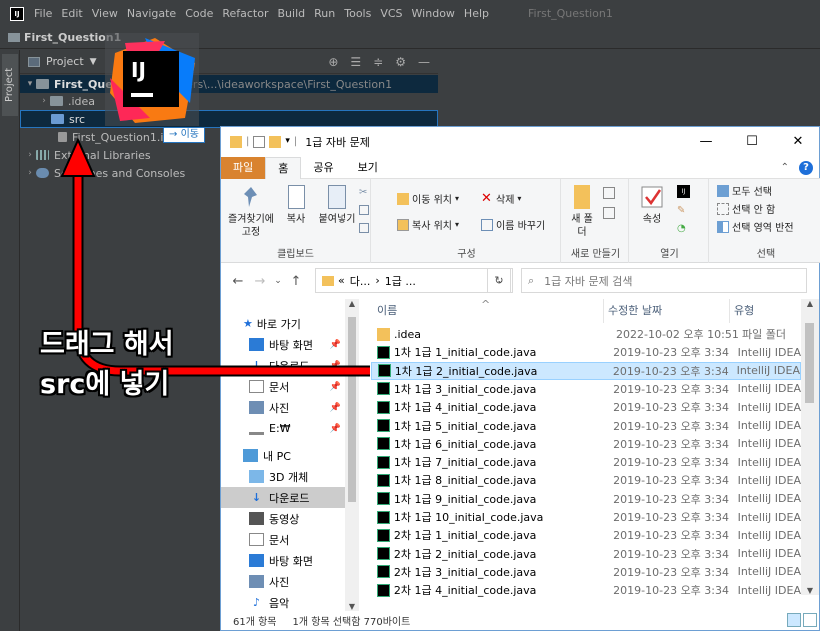 The height and width of the screenshot is (631, 820). Describe the element at coordinates (355, 62) in the screenshot. I see `collapse-all-icon: ☰` at that location.